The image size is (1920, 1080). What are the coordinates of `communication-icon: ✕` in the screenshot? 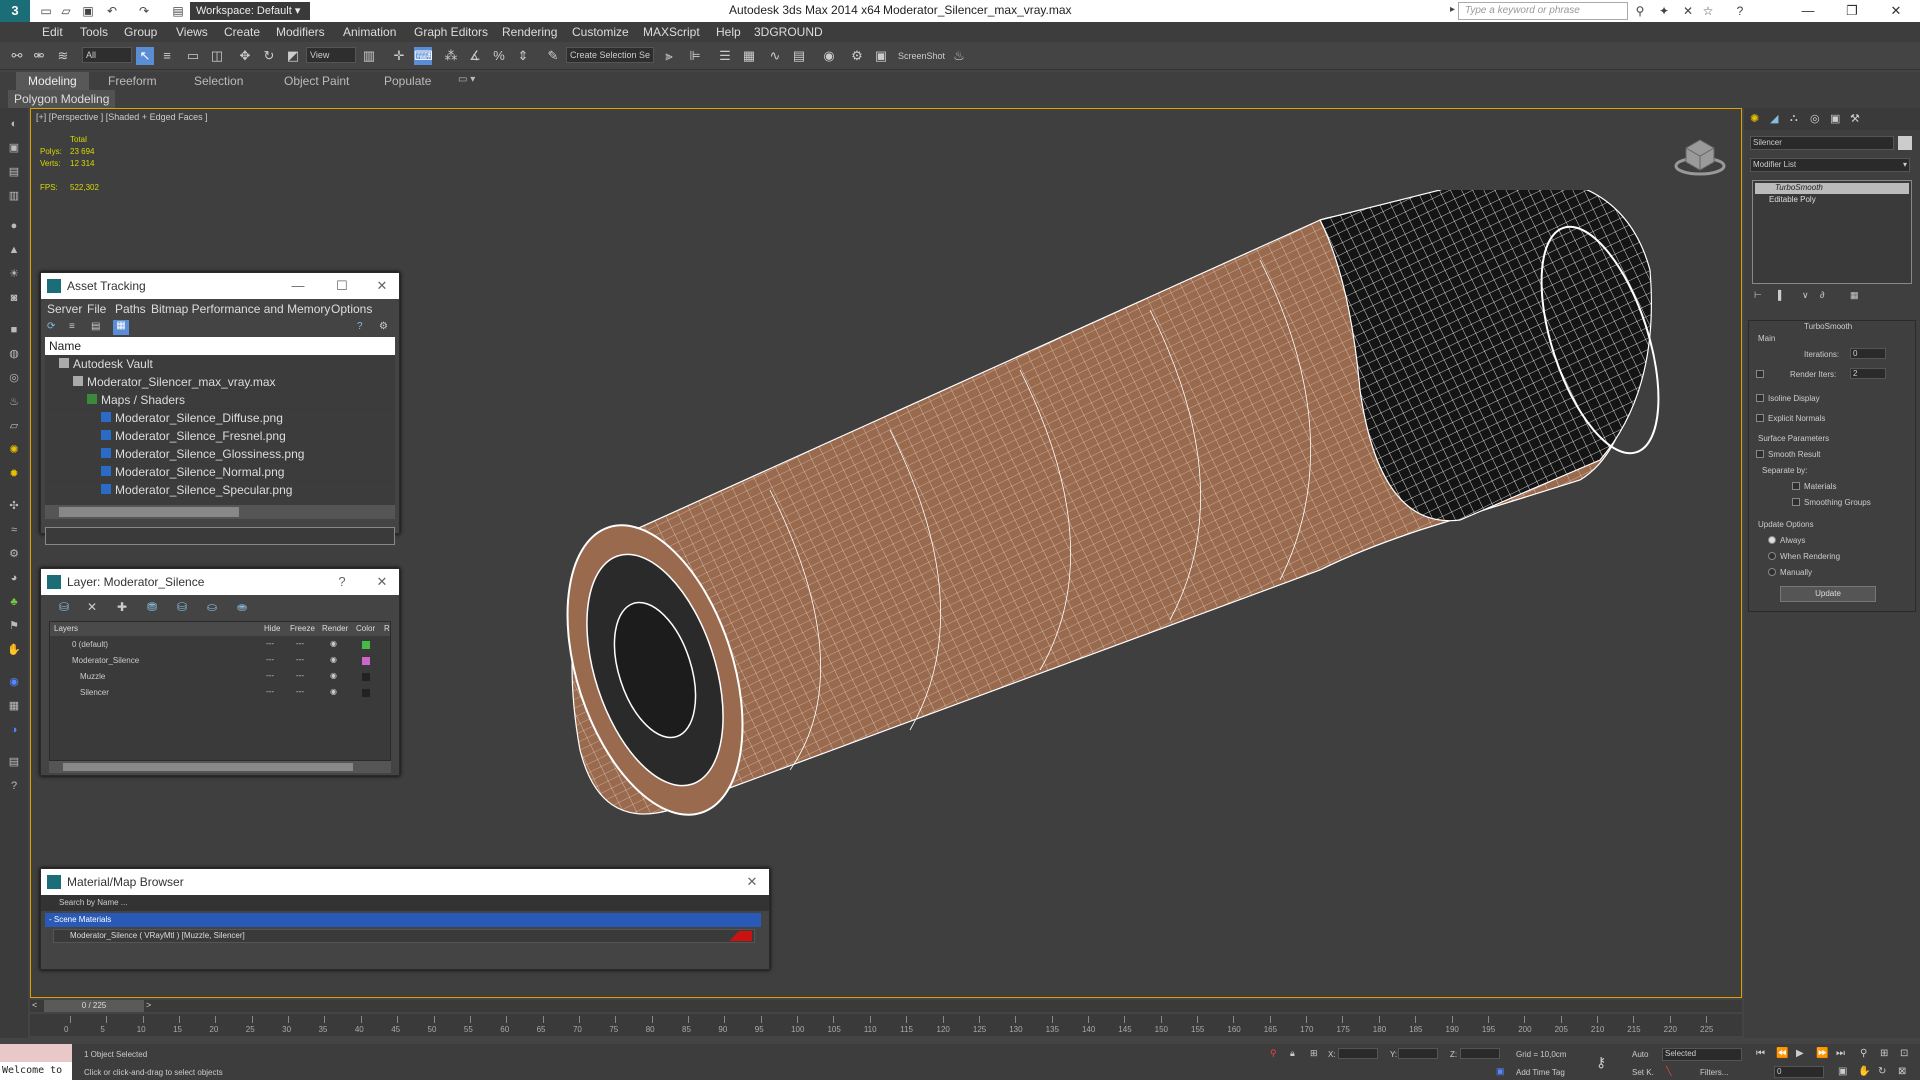 It's located at (1688, 11).